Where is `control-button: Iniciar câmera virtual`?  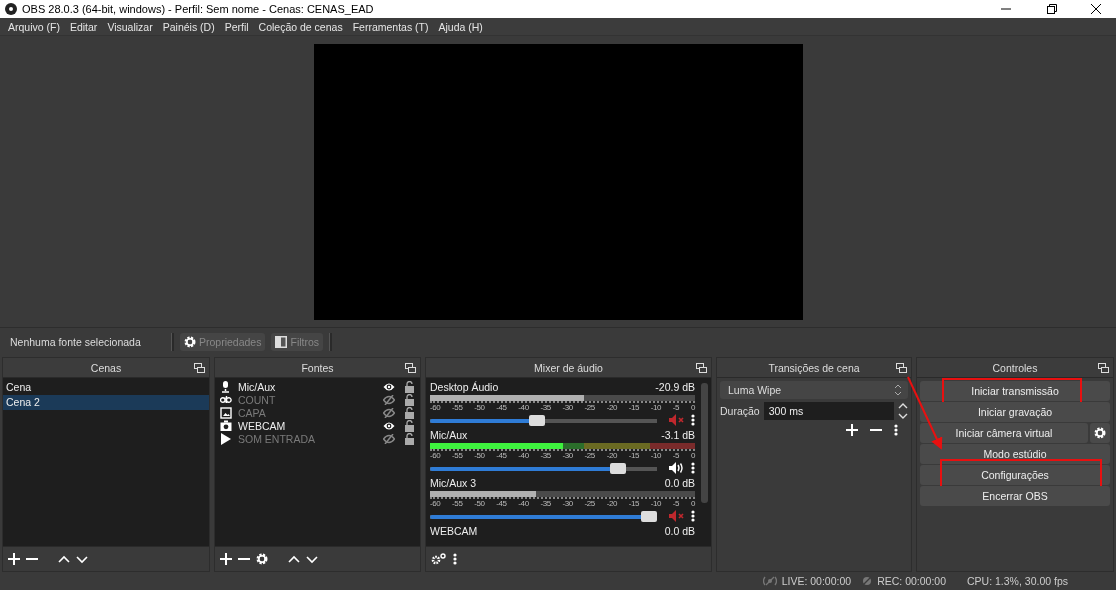
control-button: Iniciar câmera virtual is located at coordinates (1004, 433).